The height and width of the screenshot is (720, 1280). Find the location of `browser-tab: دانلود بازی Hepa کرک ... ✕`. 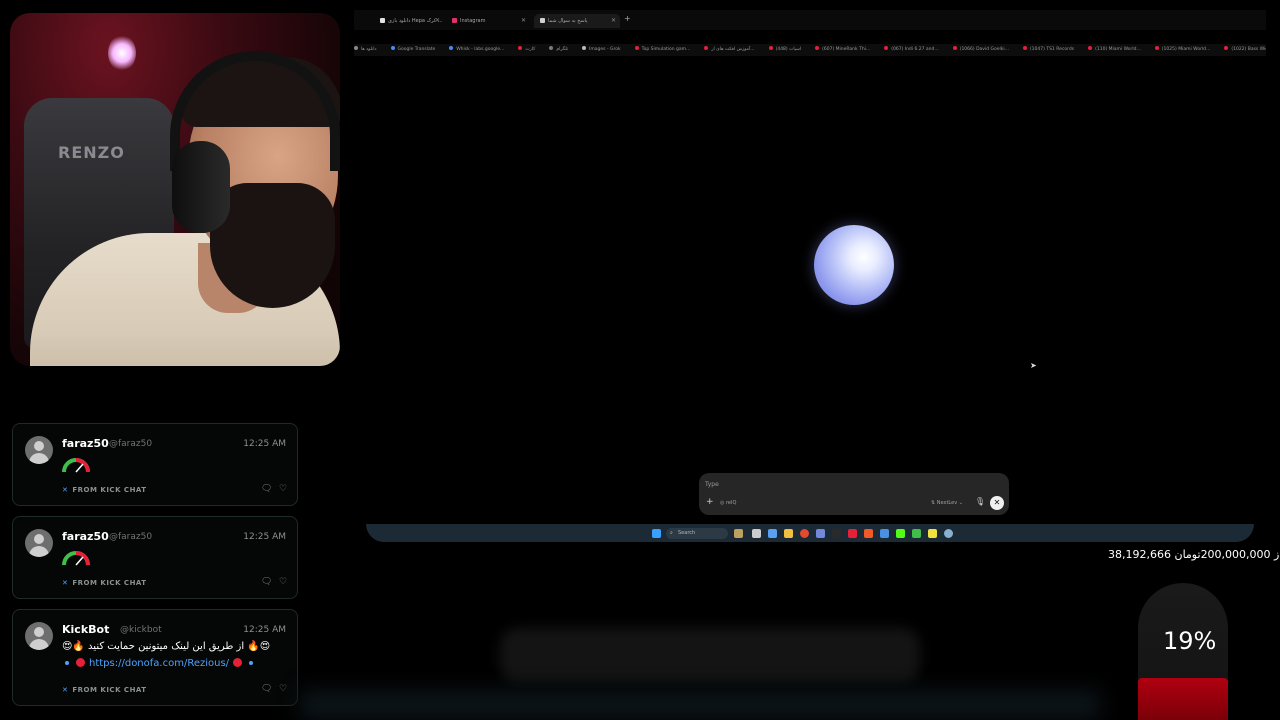

browser-tab: دانلود بازی Hepa کرک ... ✕ is located at coordinates (409, 21).